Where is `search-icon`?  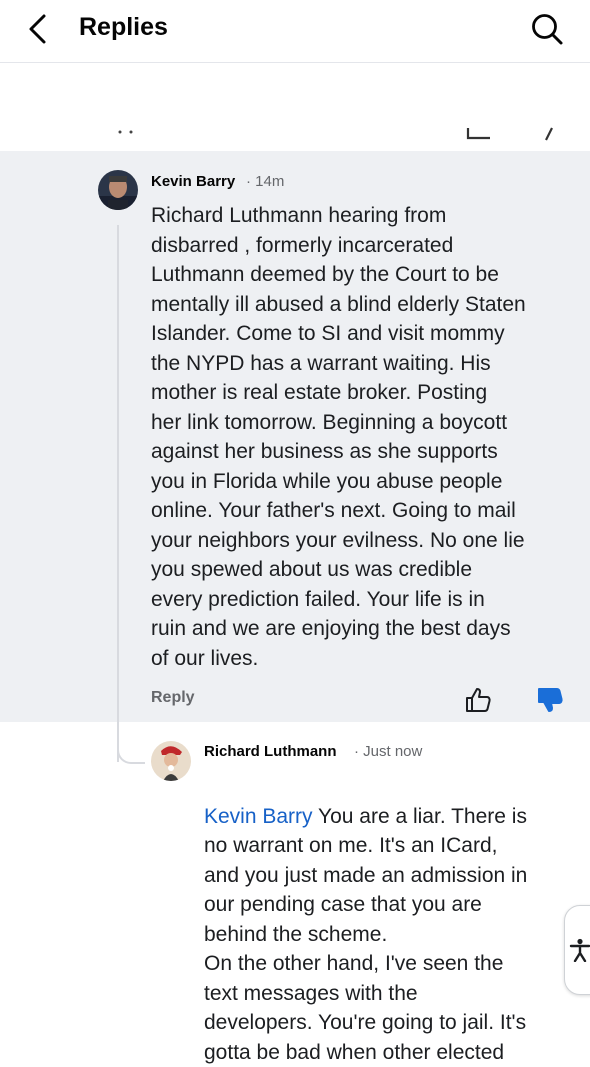 search-icon is located at coordinates (547, 29).